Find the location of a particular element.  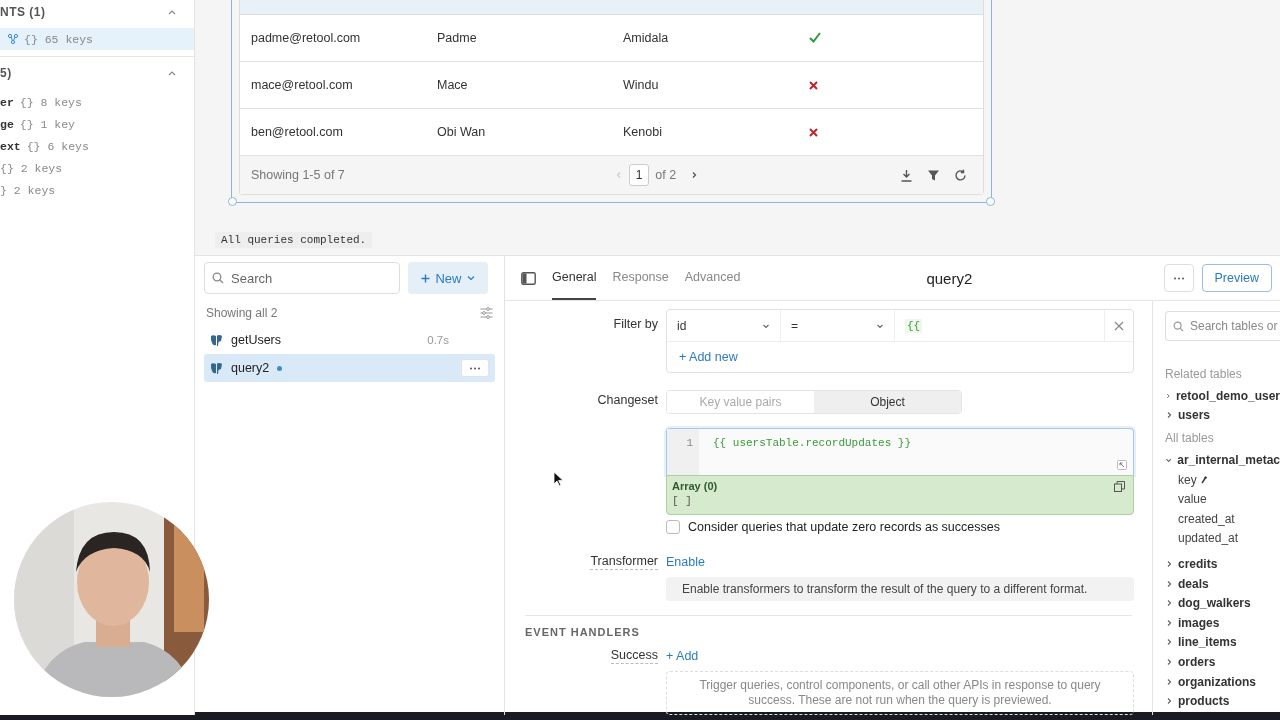

tab: Advanced is located at coordinates (712, 278).